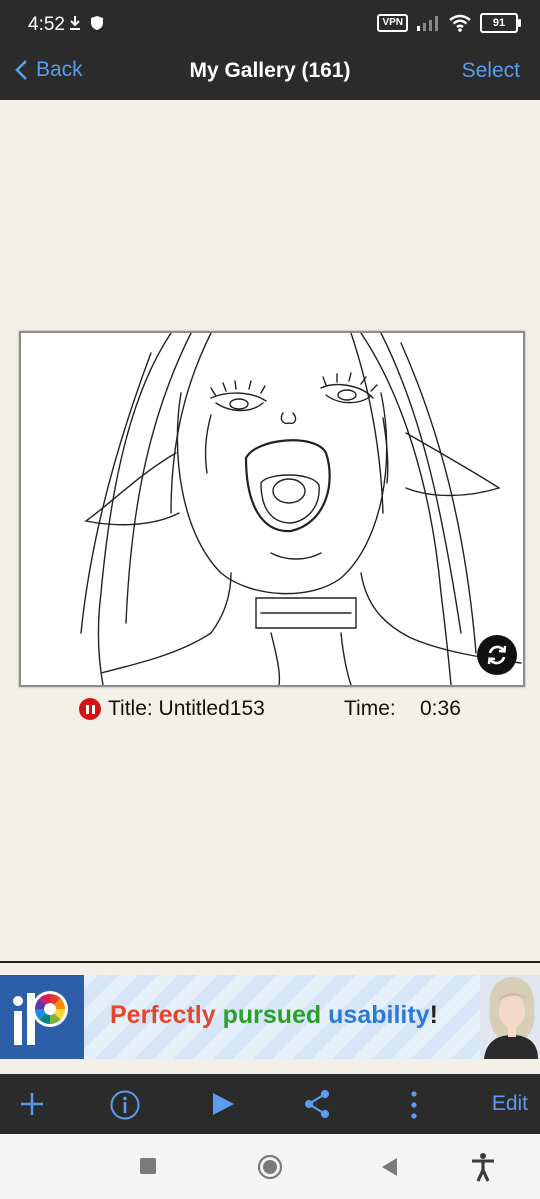 The height and width of the screenshot is (1199, 540). Describe the element at coordinates (270, 70) in the screenshot. I see `page-title: My Gallery (161)` at that location.